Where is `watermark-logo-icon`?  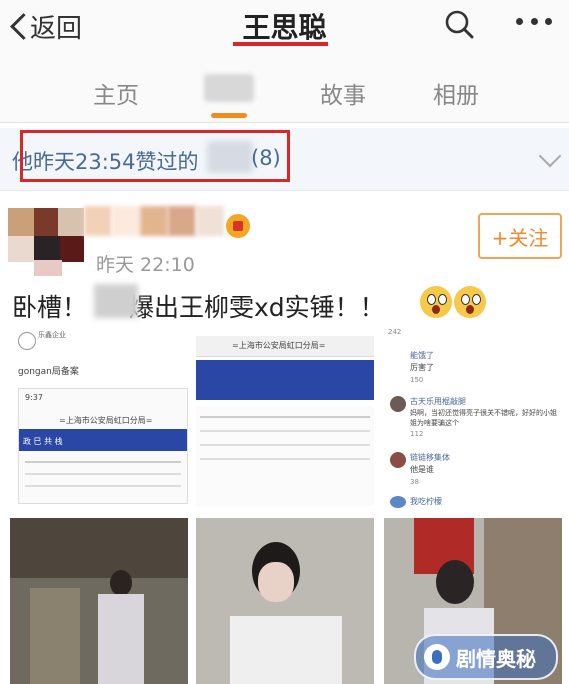 watermark-logo-icon is located at coordinates (437, 657).